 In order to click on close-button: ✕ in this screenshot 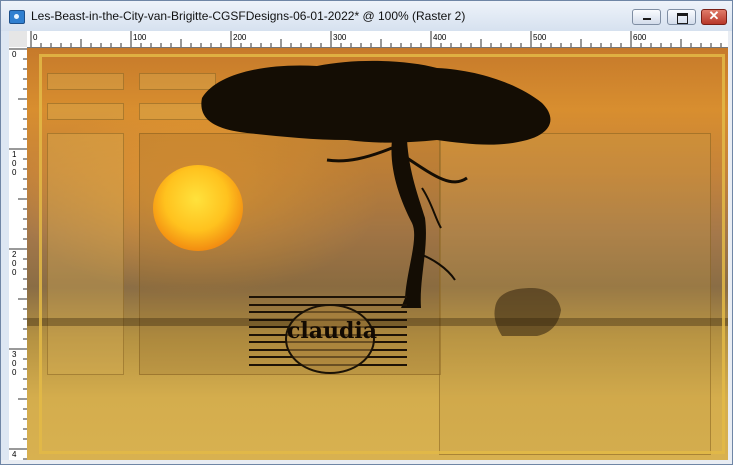, I will do `click(714, 16)`.